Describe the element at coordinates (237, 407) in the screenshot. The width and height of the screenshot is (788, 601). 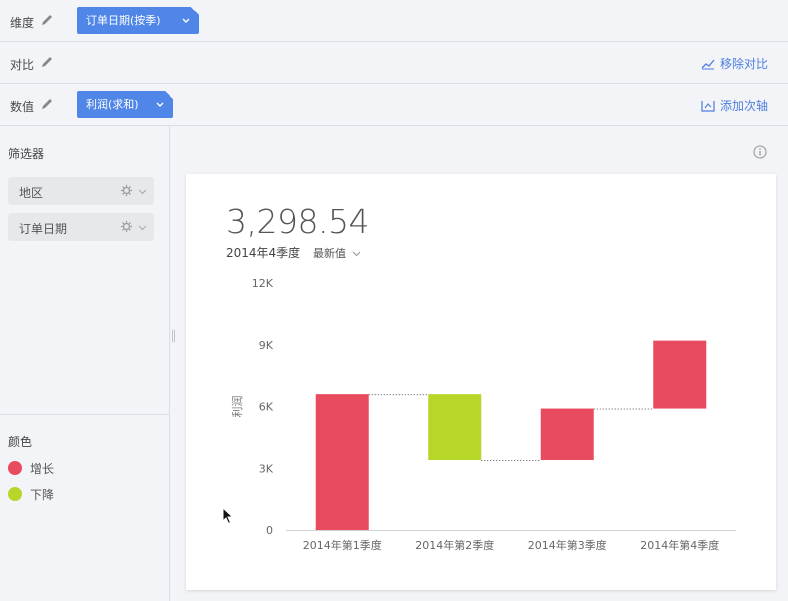
I see `y-axis-label: 利润` at that location.